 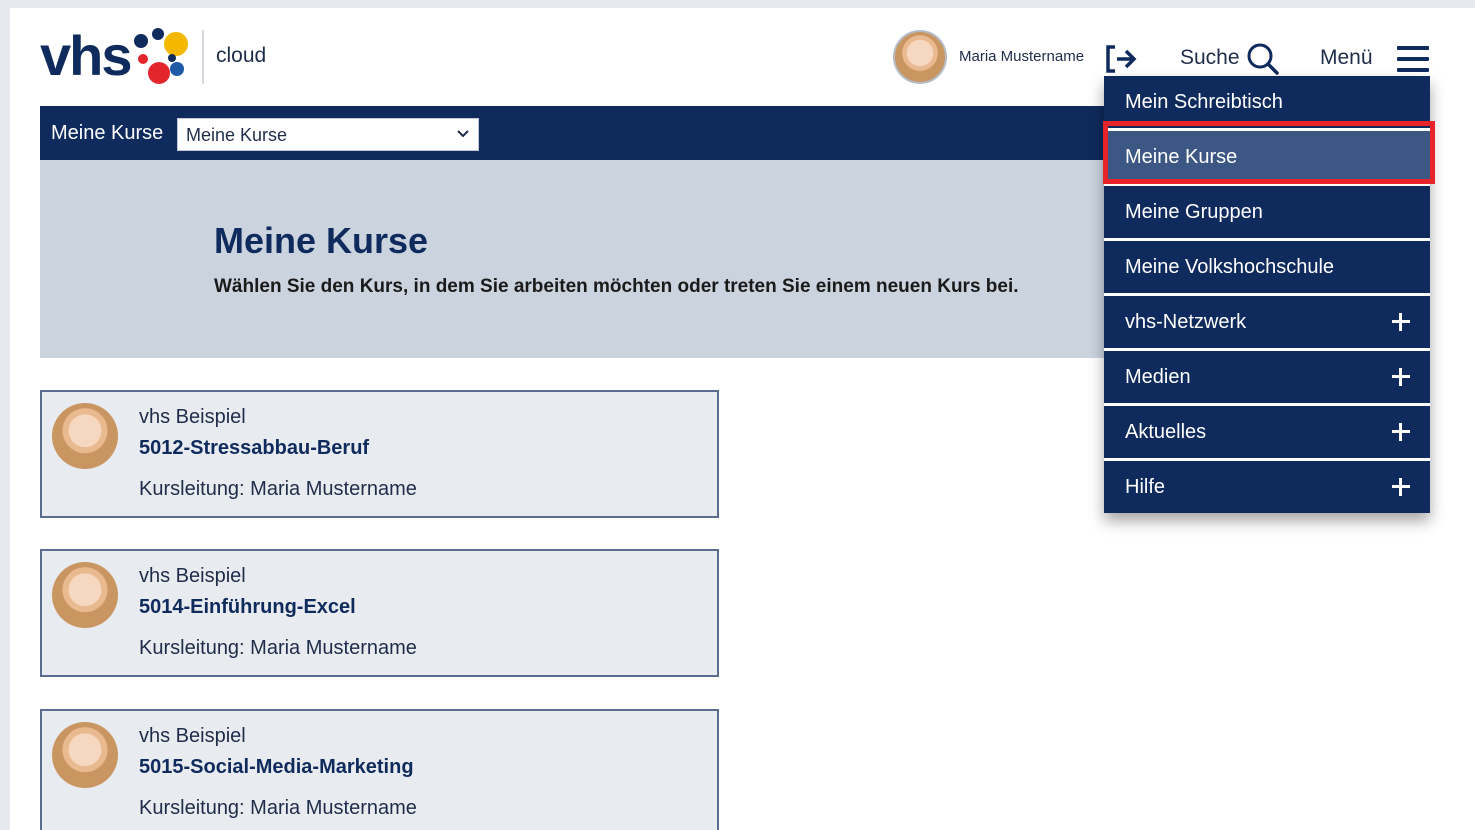 I want to click on menu-label: Menü, so click(x=1346, y=57).